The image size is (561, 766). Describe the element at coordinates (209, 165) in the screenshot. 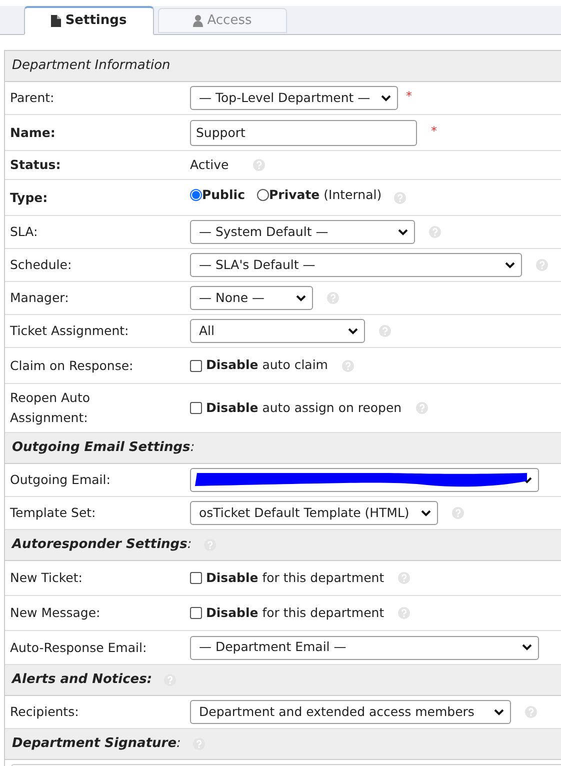

I see `status-value: Active` at that location.